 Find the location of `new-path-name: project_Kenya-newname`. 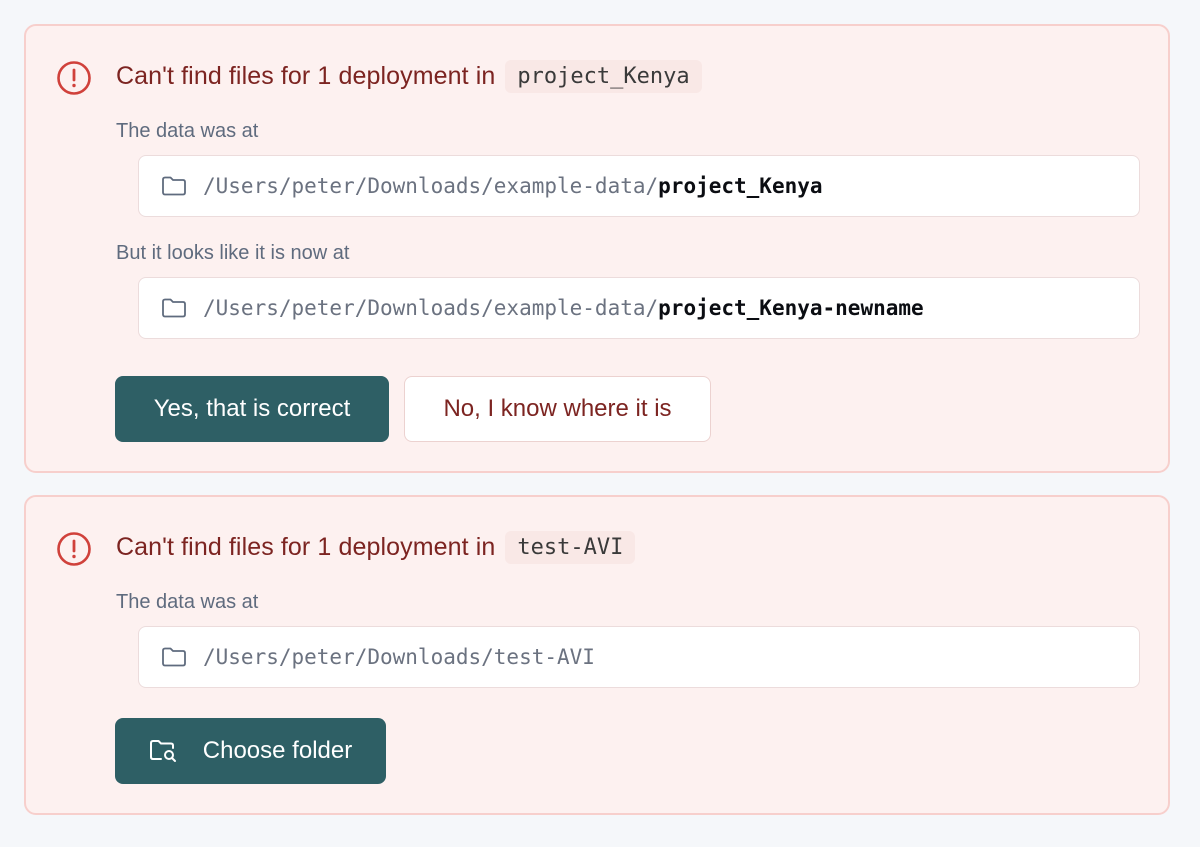

new-path-name: project_Kenya-newname is located at coordinates (791, 308).